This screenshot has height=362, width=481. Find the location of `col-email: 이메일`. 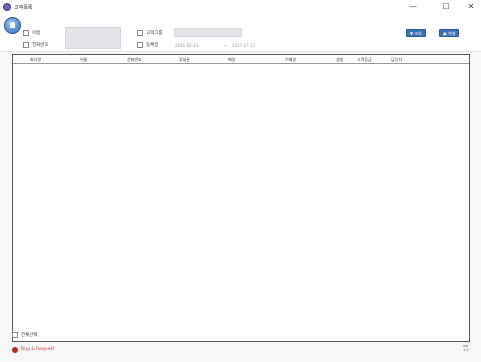

col-email: 이메일 is located at coordinates (290, 60).